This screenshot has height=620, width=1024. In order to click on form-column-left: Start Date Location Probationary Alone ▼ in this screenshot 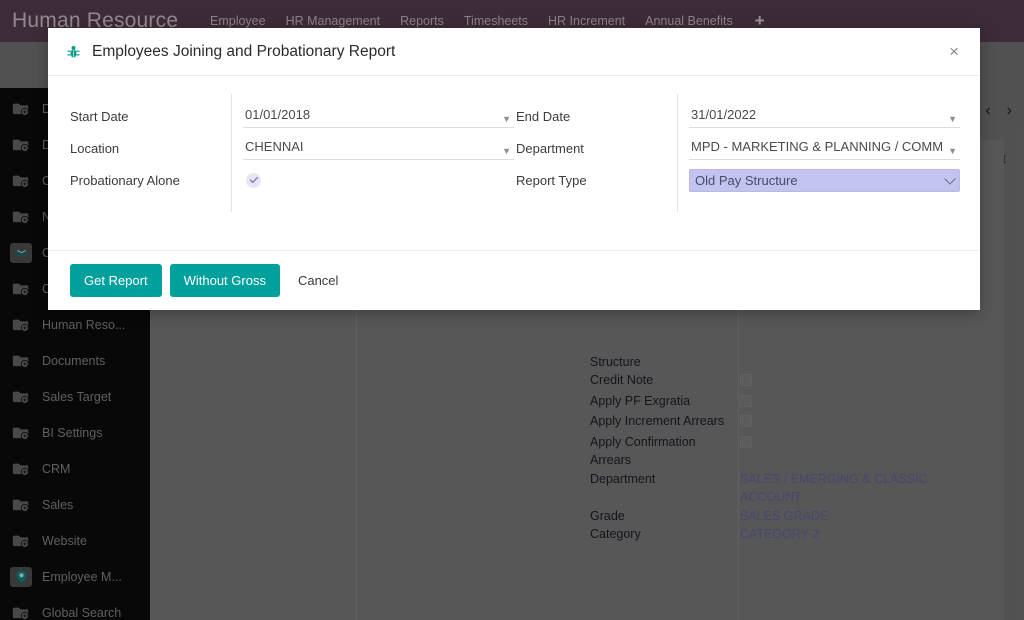, I will do `click(291, 153)`.